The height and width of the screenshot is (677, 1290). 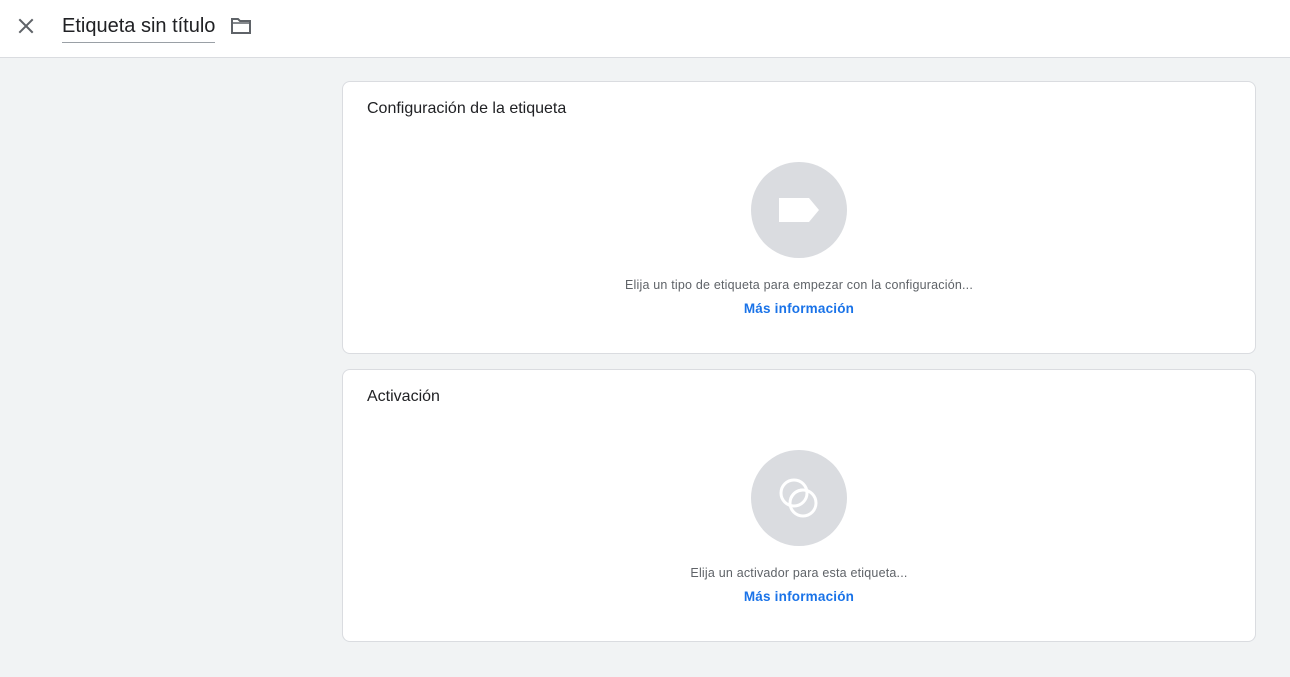 I want to click on tag-learn-more-link: Más información, so click(x=799, y=308).